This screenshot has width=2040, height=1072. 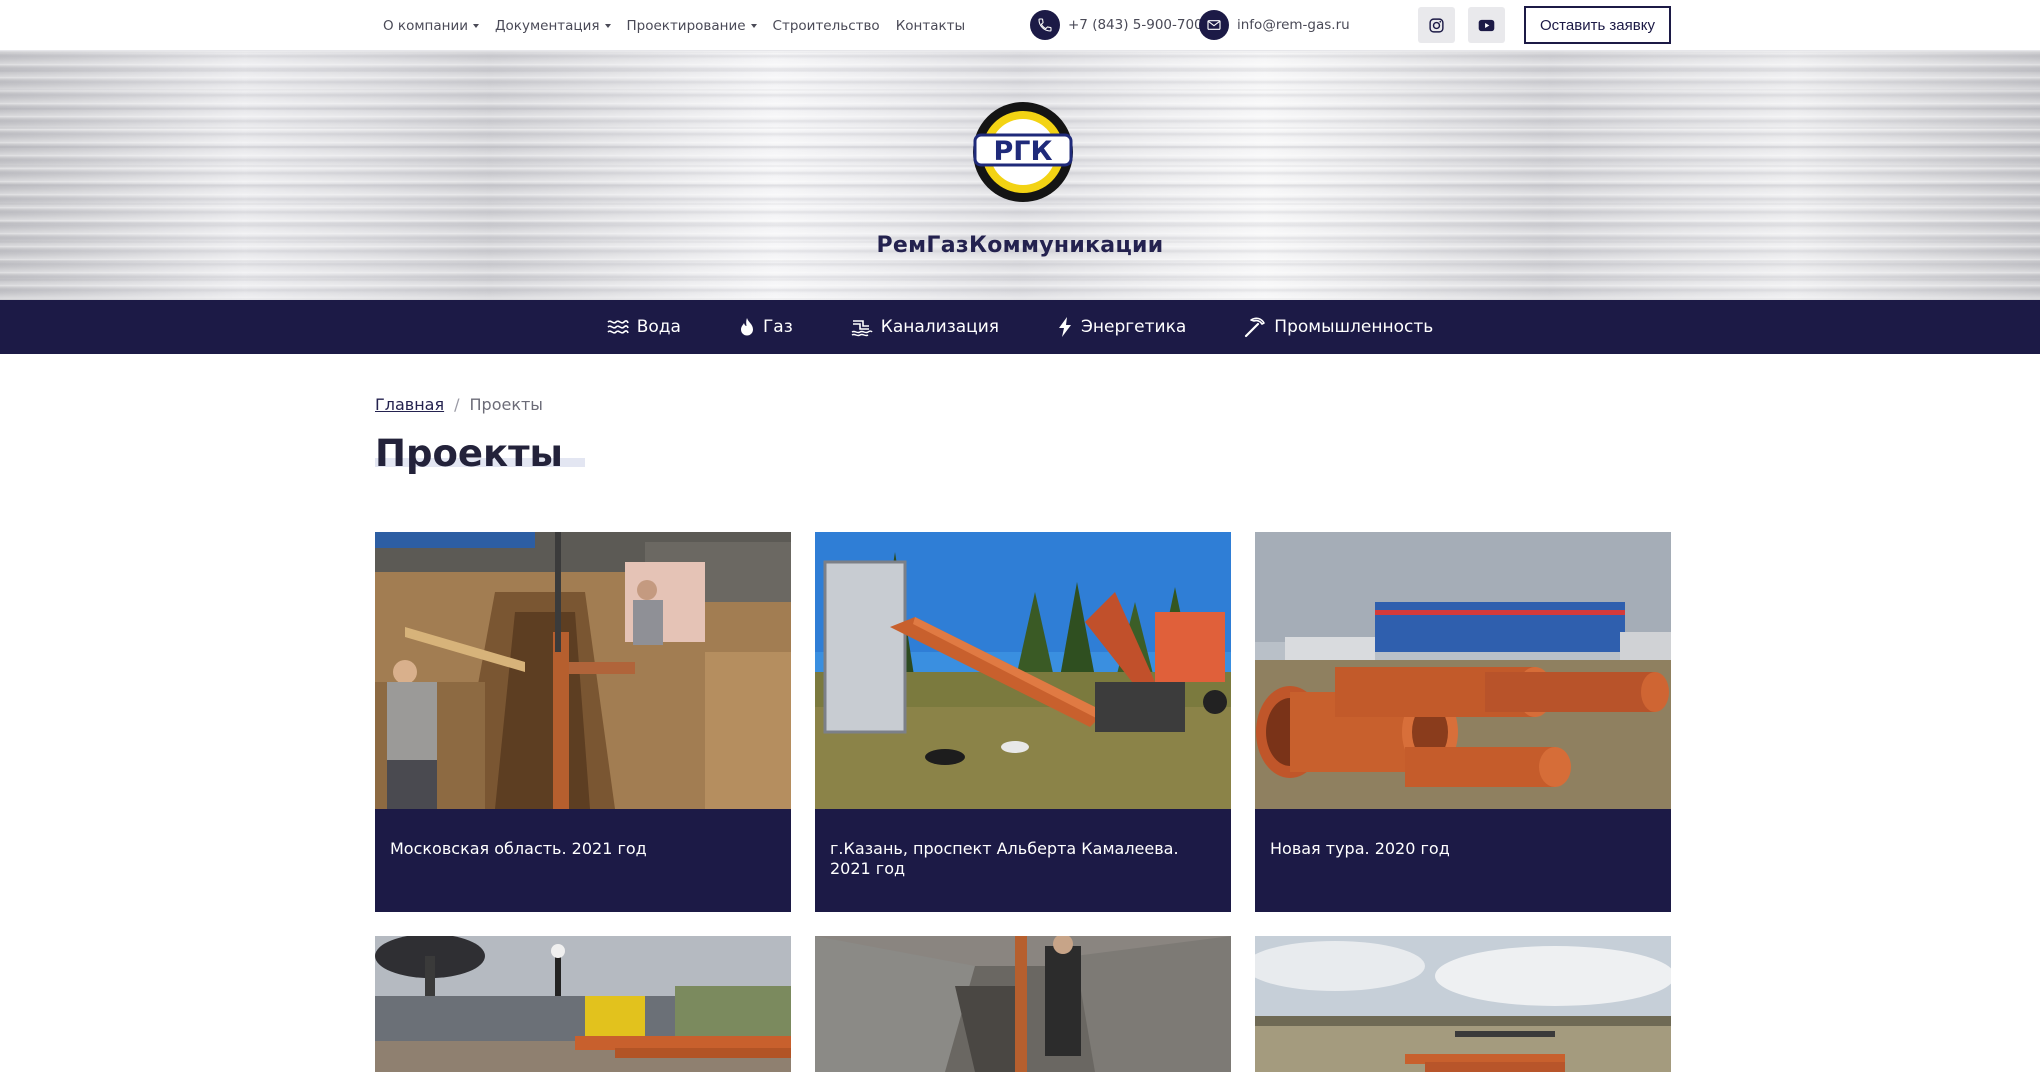 I want to click on request-button: Оставить заявку, so click(x=1597, y=25).